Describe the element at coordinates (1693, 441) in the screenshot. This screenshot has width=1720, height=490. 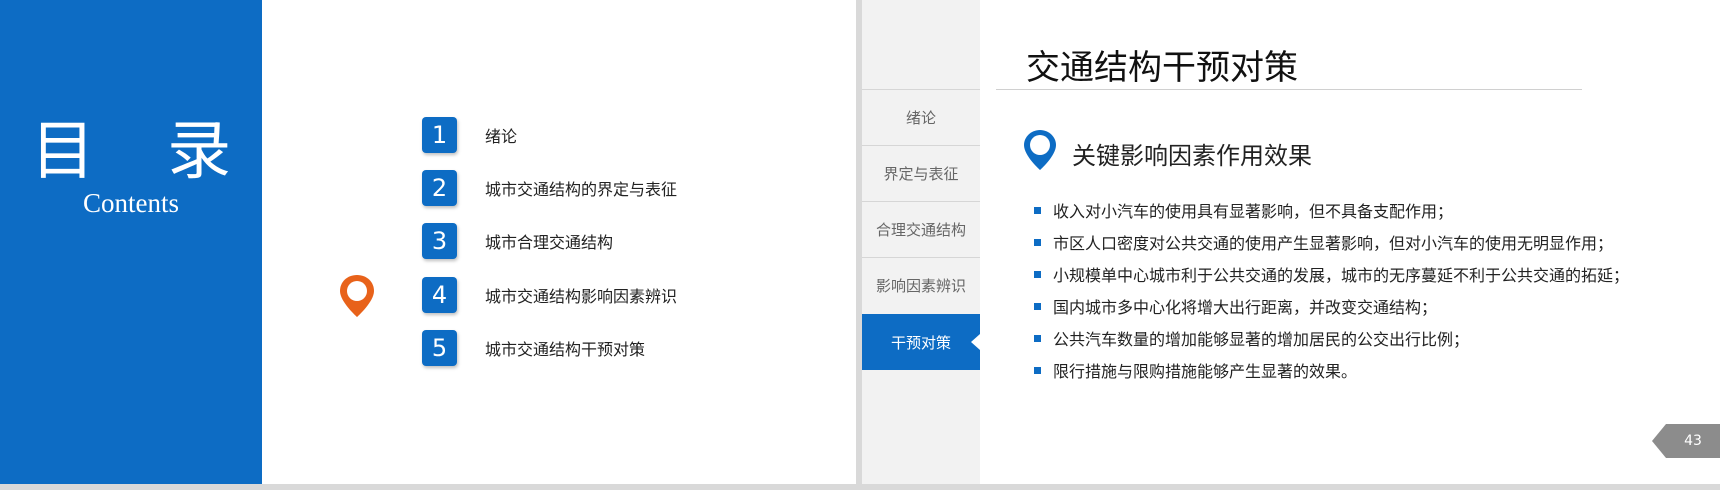
I see `page-number: 43` at that location.